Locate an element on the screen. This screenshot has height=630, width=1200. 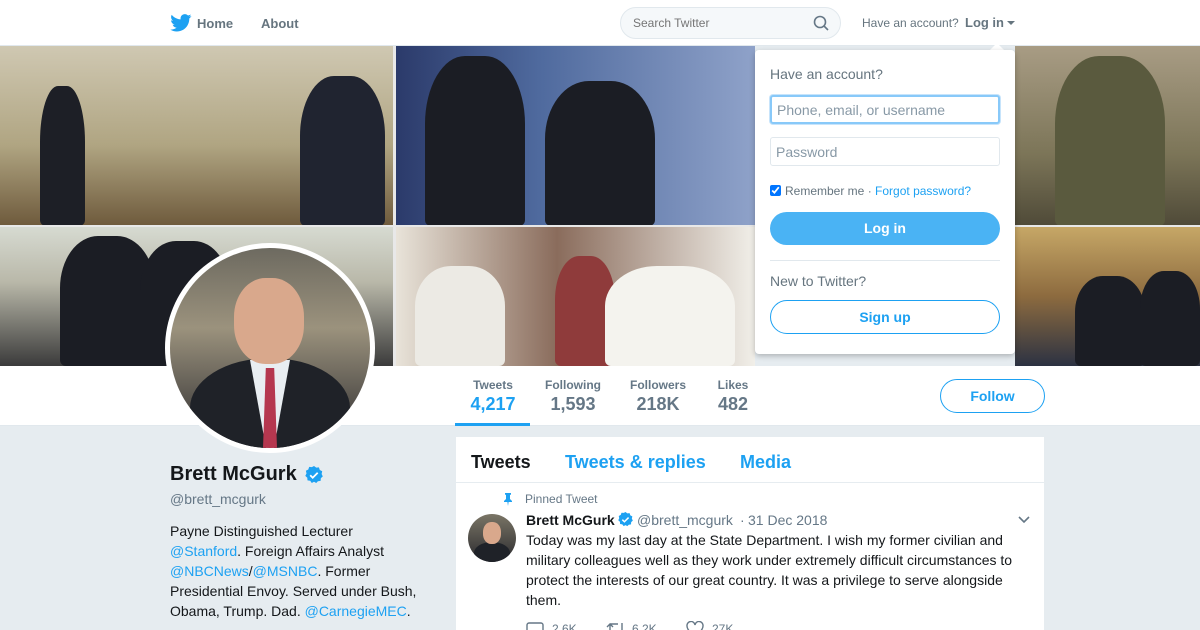
banner-photo-pentagon is located at coordinates (575, 136).